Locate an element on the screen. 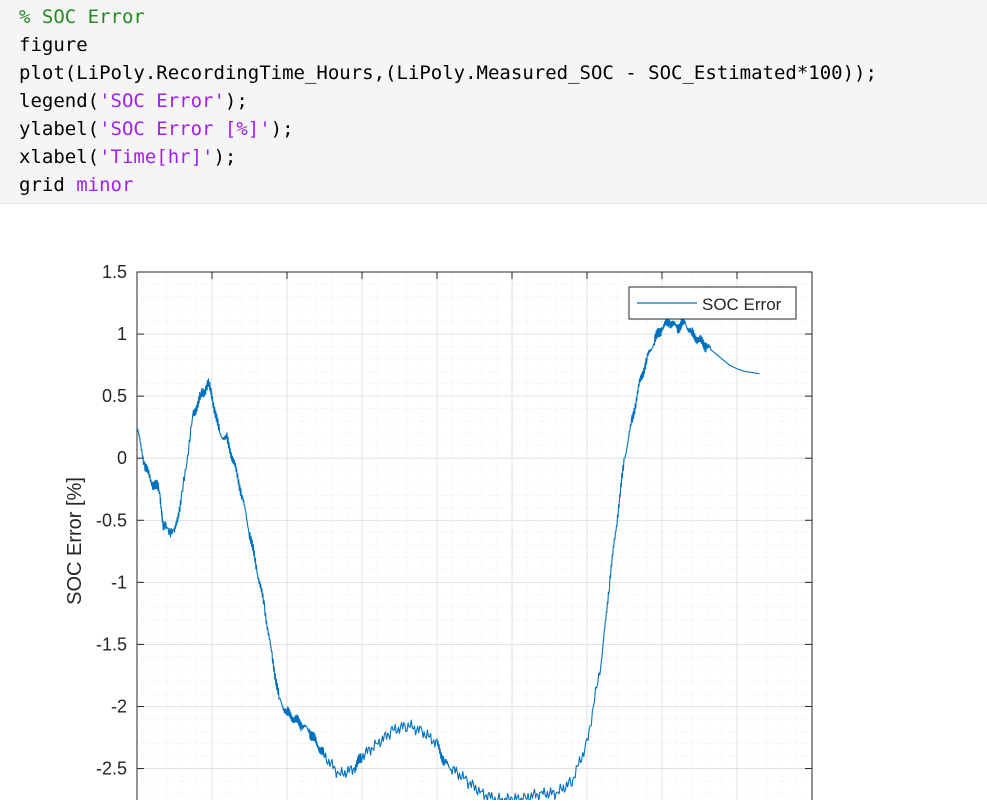 The width and height of the screenshot is (987, 805). code-token: % SOC Error is located at coordinates (82, 17).